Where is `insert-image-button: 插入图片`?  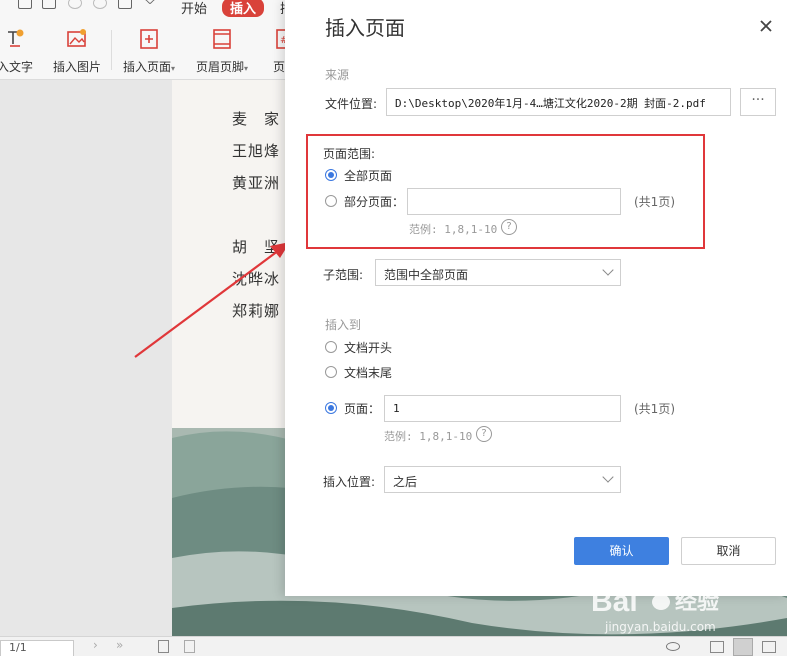
insert-image-button: 插入图片 is located at coordinates (77, 52).